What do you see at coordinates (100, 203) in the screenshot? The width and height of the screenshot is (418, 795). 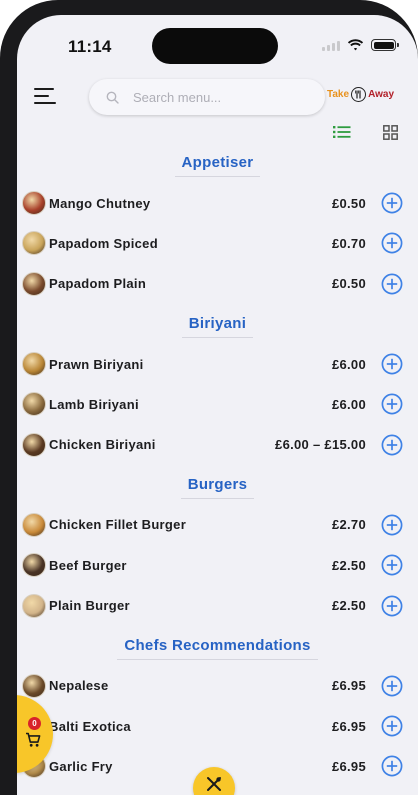 I see `item-name: Mango Chutney` at bounding box center [100, 203].